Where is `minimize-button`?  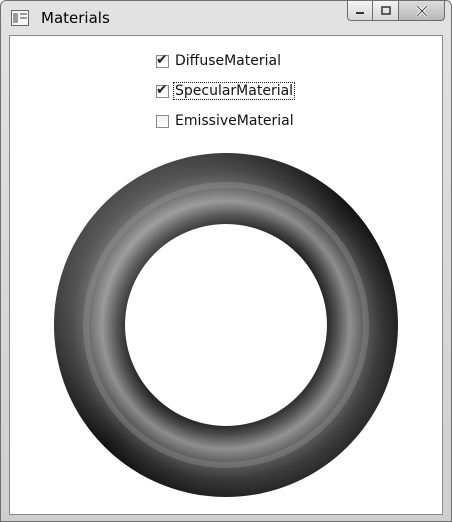 minimize-button is located at coordinates (360, 11).